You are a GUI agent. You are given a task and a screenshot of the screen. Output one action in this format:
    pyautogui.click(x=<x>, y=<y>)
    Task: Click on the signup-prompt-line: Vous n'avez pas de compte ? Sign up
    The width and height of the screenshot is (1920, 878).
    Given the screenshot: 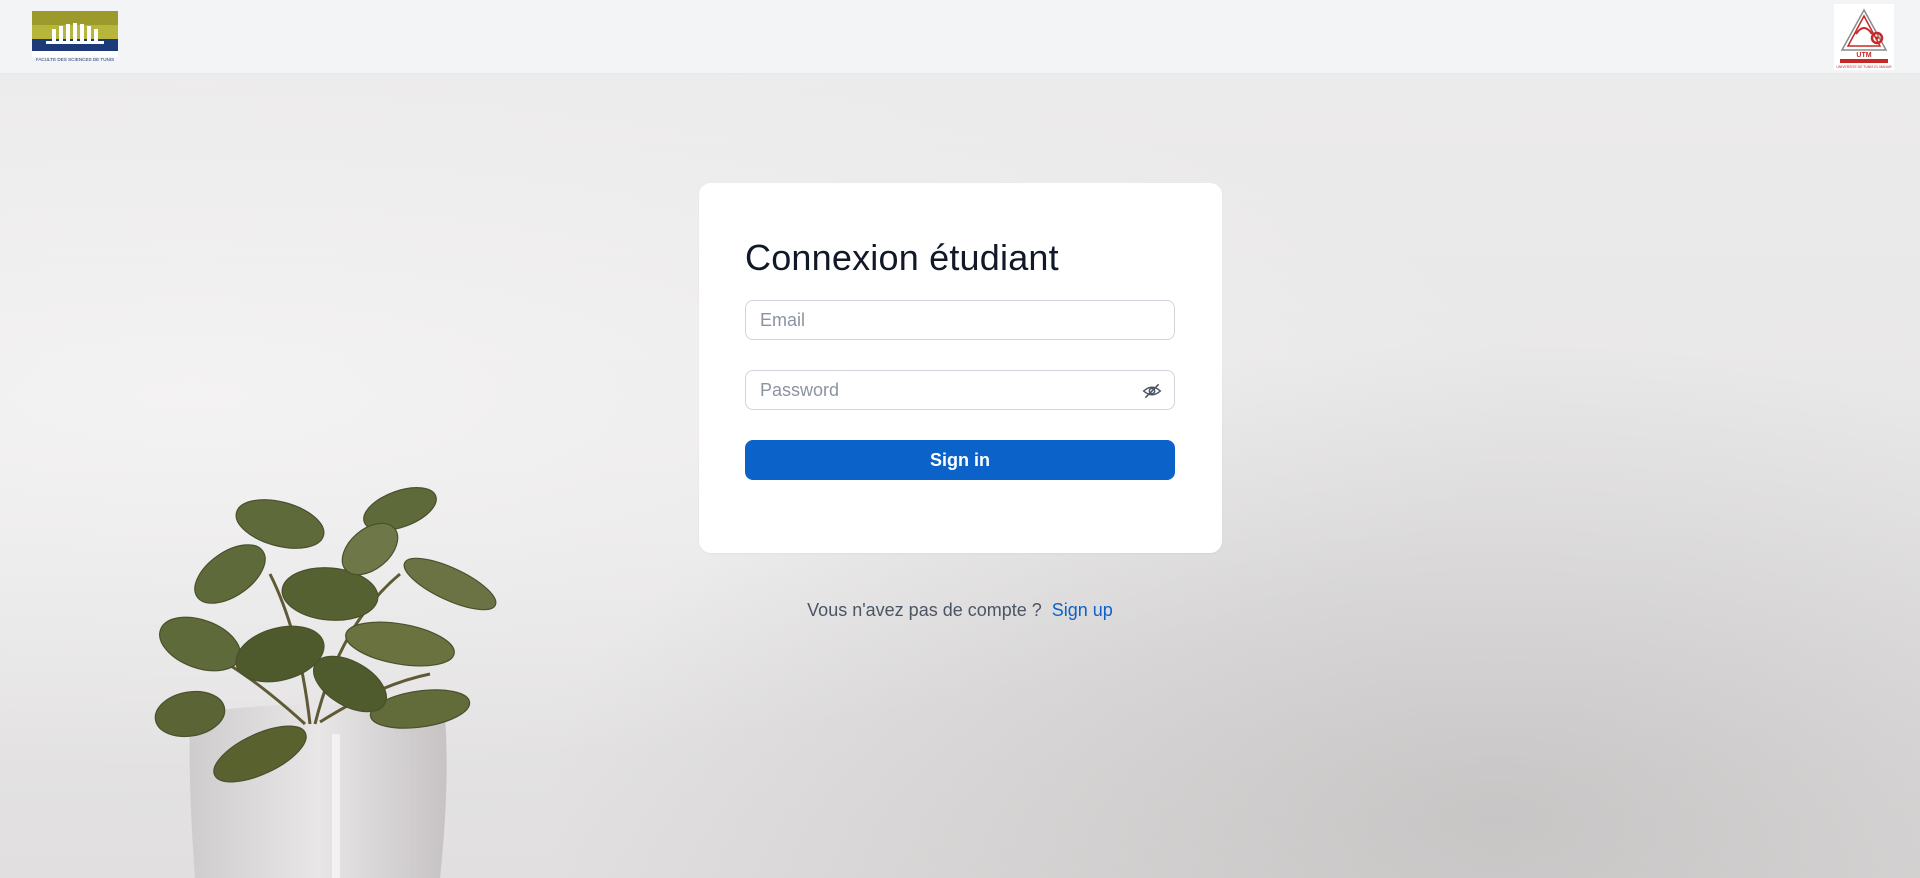 What is the action you would take?
    pyautogui.click(x=960, y=610)
    